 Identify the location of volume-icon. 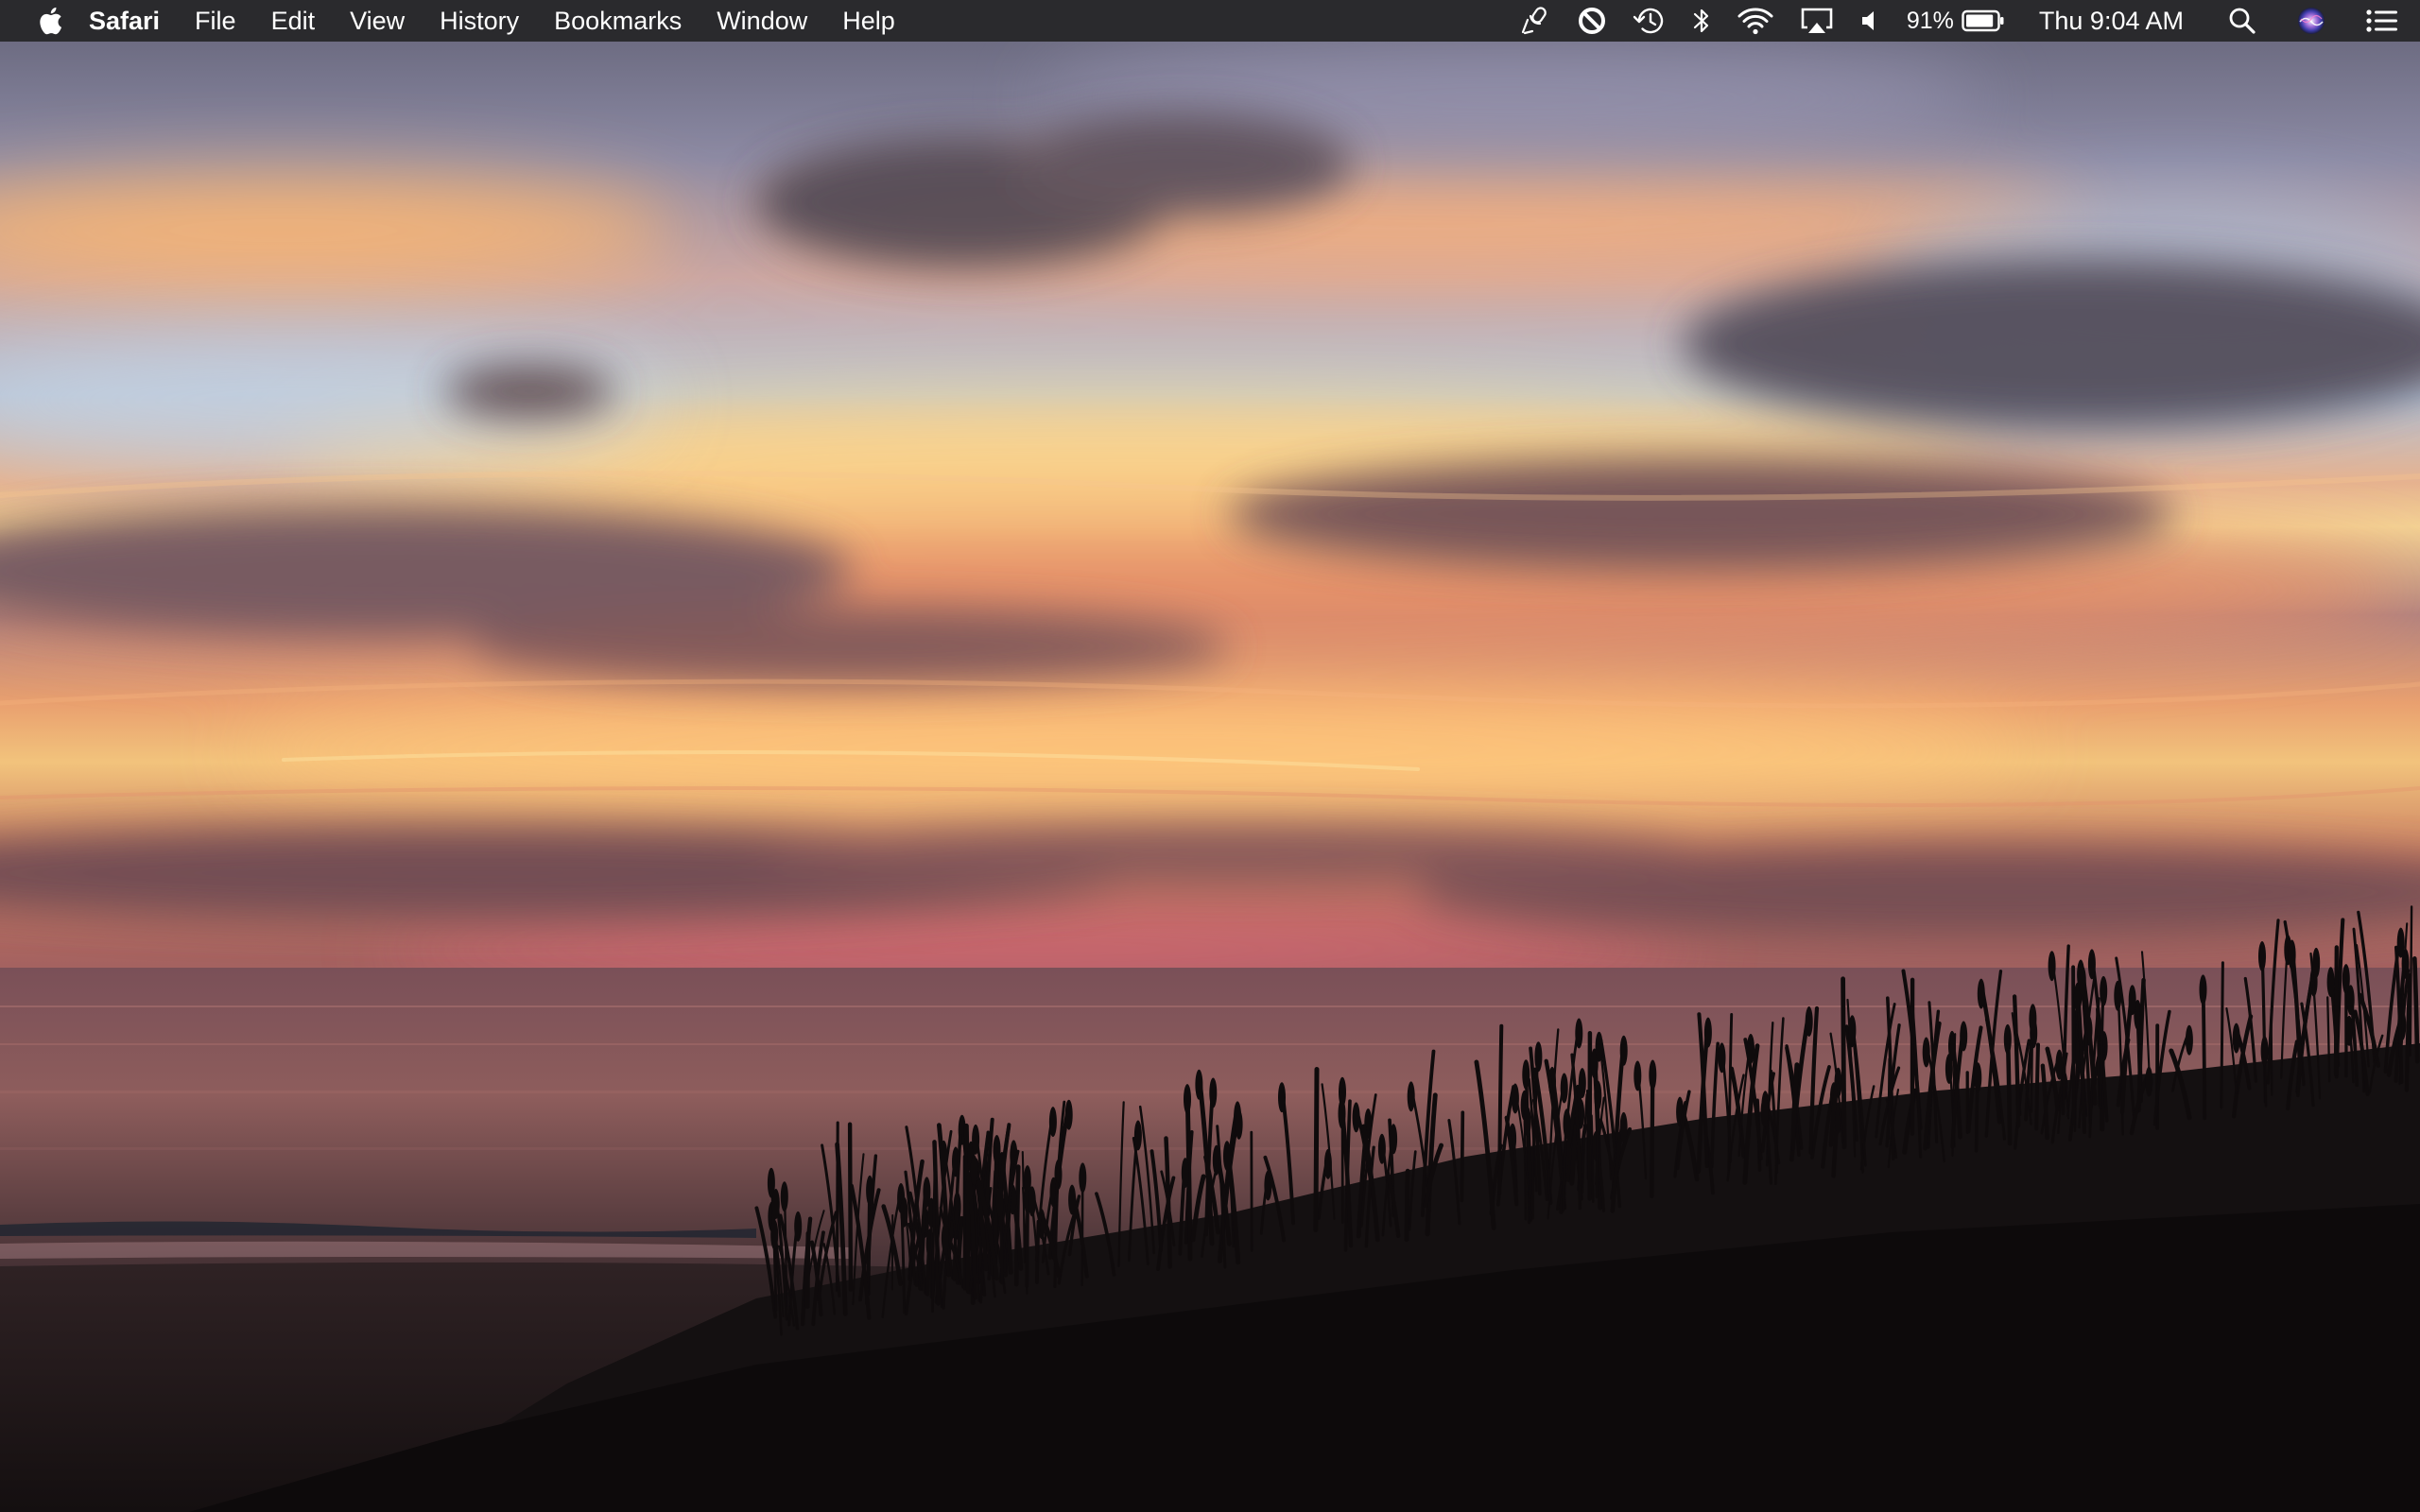
(1869, 21).